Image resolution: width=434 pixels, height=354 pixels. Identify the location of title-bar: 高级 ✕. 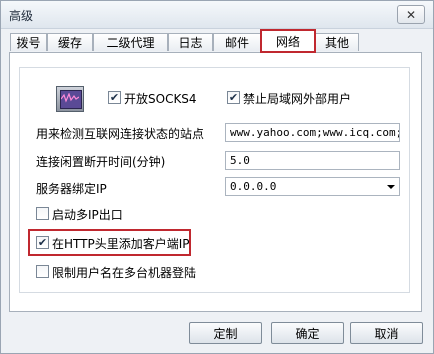
(217, 15).